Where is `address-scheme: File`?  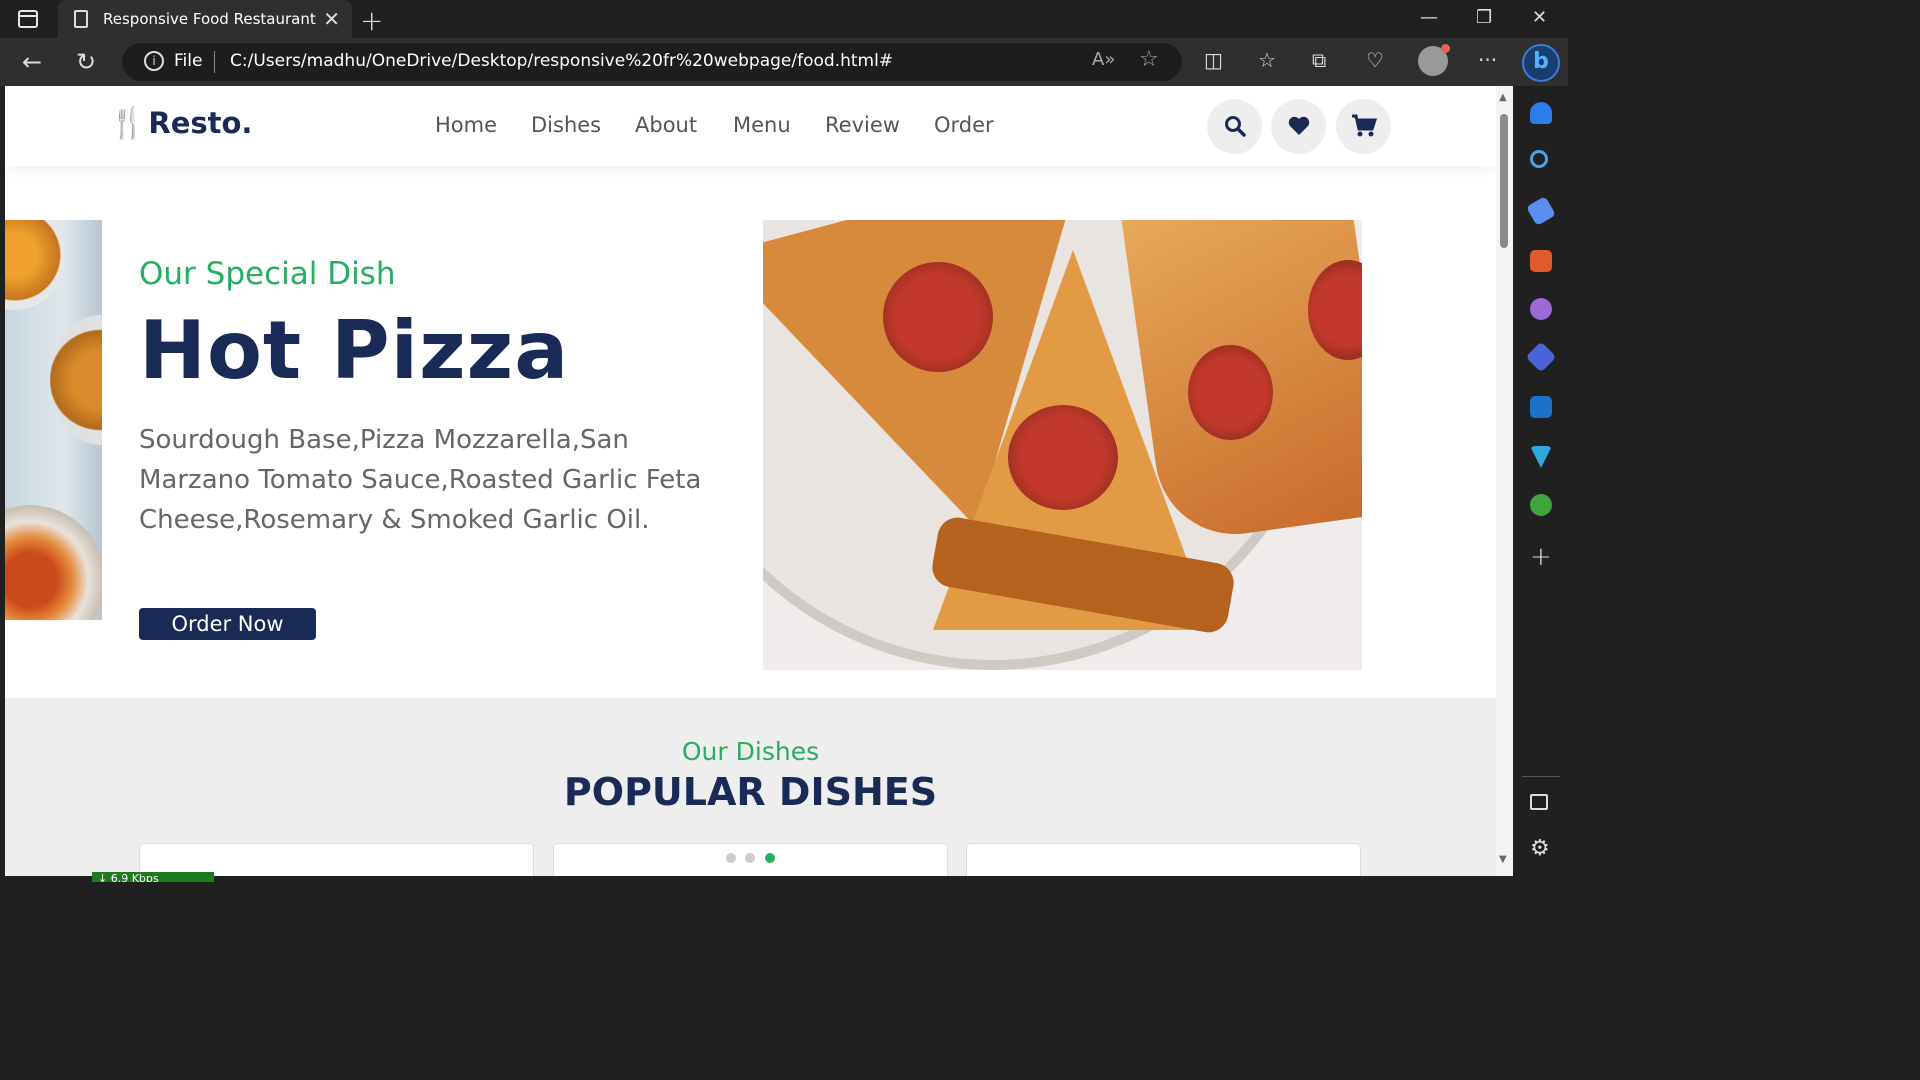
address-scheme: File is located at coordinates (188, 61).